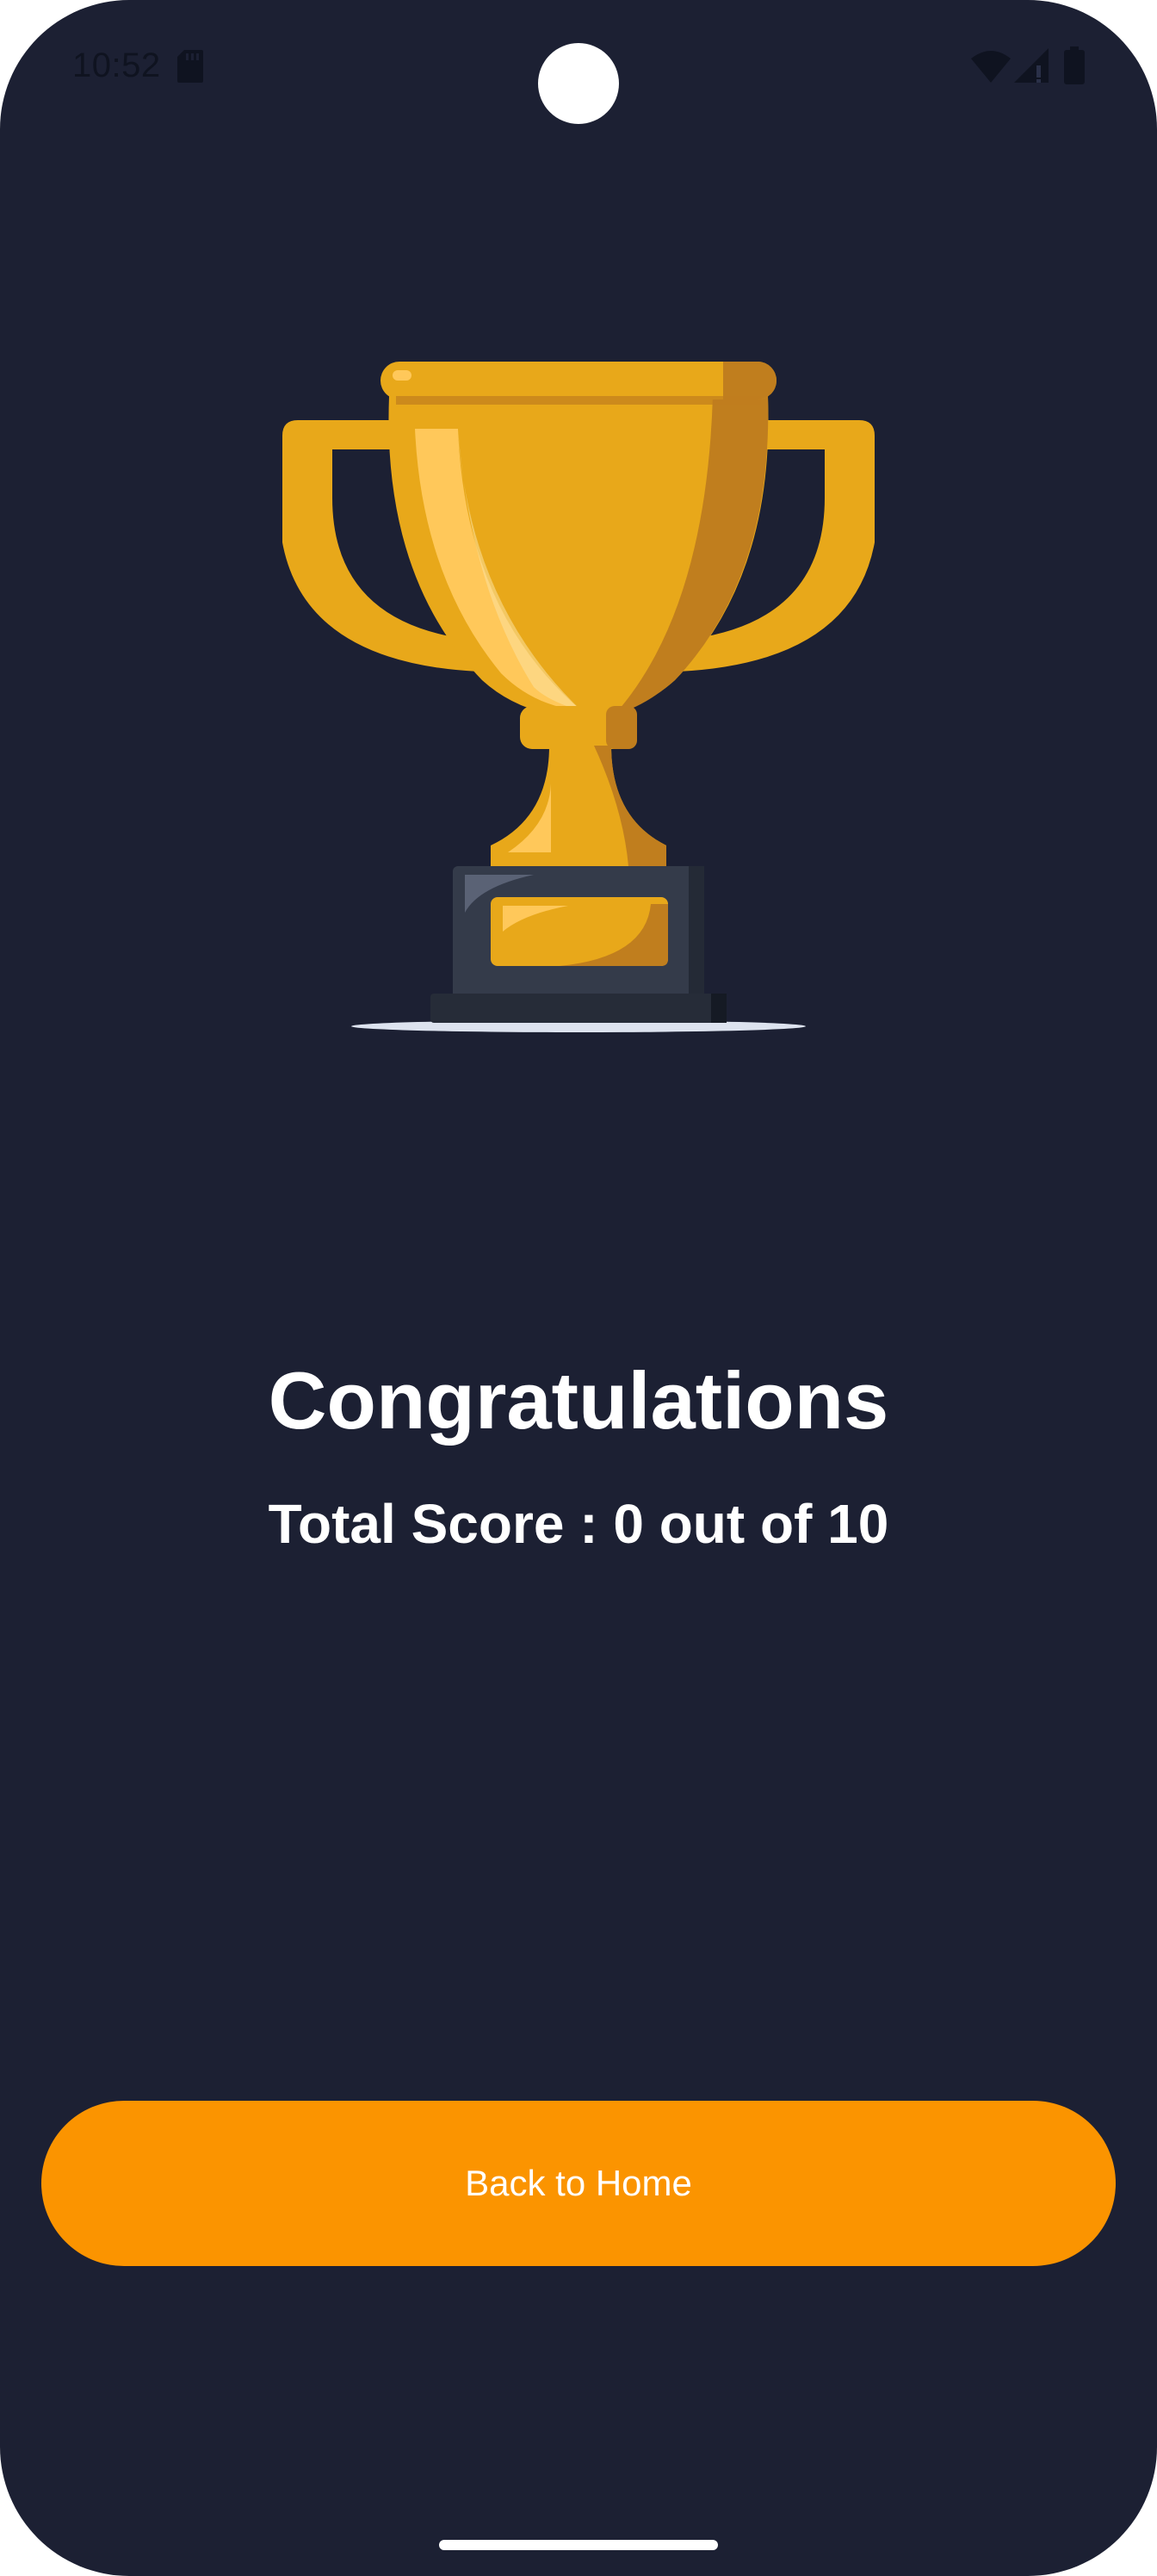 This screenshot has width=1157, height=2576. What do you see at coordinates (1075, 65) in the screenshot?
I see `battery-icon` at bounding box center [1075, 65].